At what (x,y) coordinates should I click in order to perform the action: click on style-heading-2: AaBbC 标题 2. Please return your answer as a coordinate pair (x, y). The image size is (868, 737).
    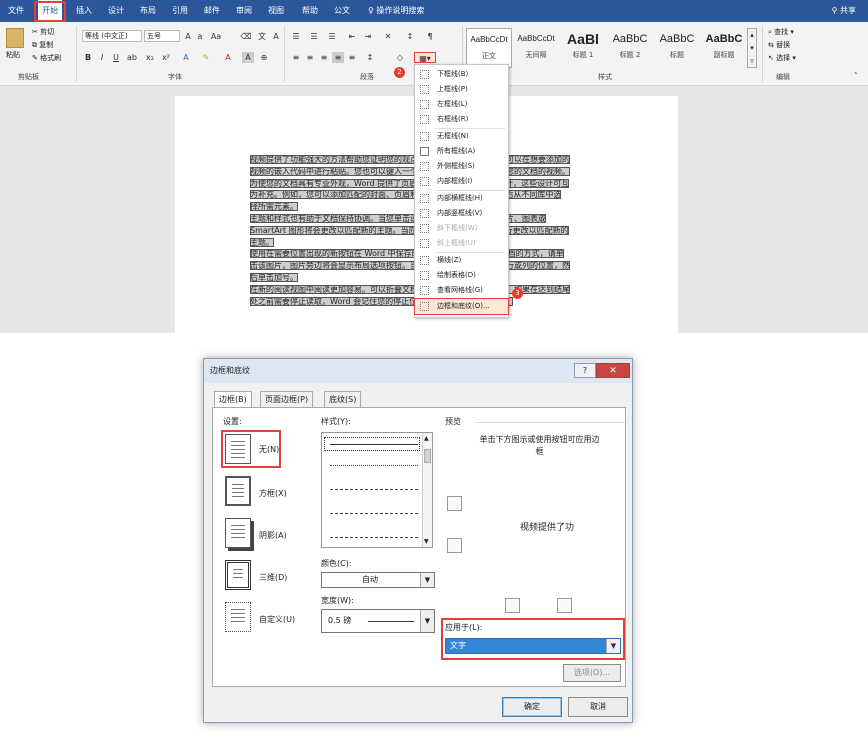
    Looking at the image, I should click on (630, 48).